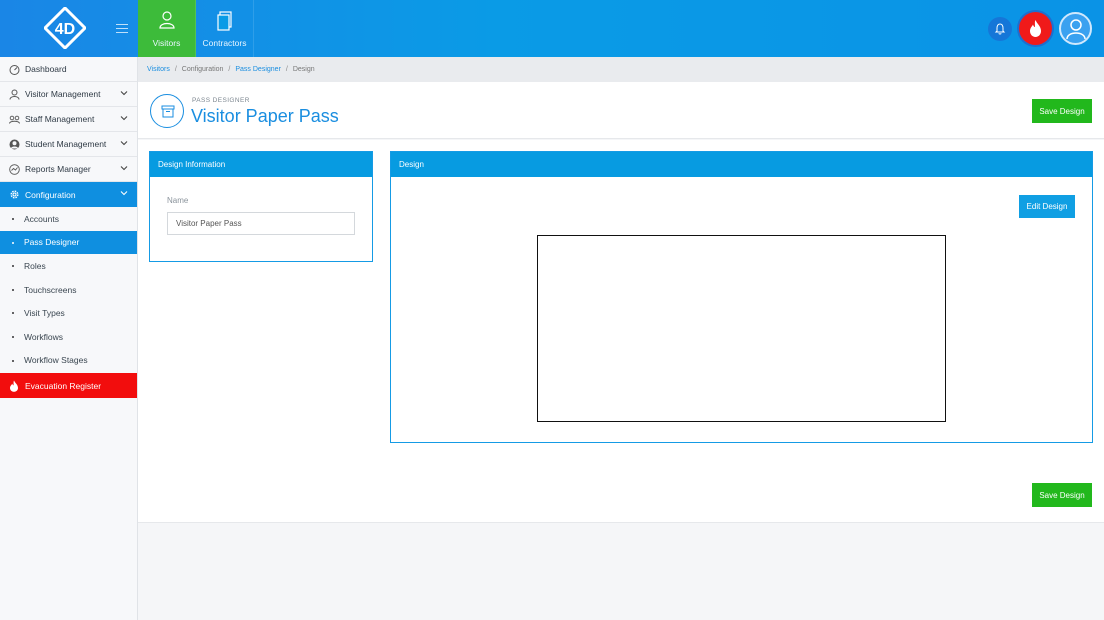 This screenshot has height=620, width=1104. I want to click on sidebar-subitem-accounts: Accounts, so click(68, 219).